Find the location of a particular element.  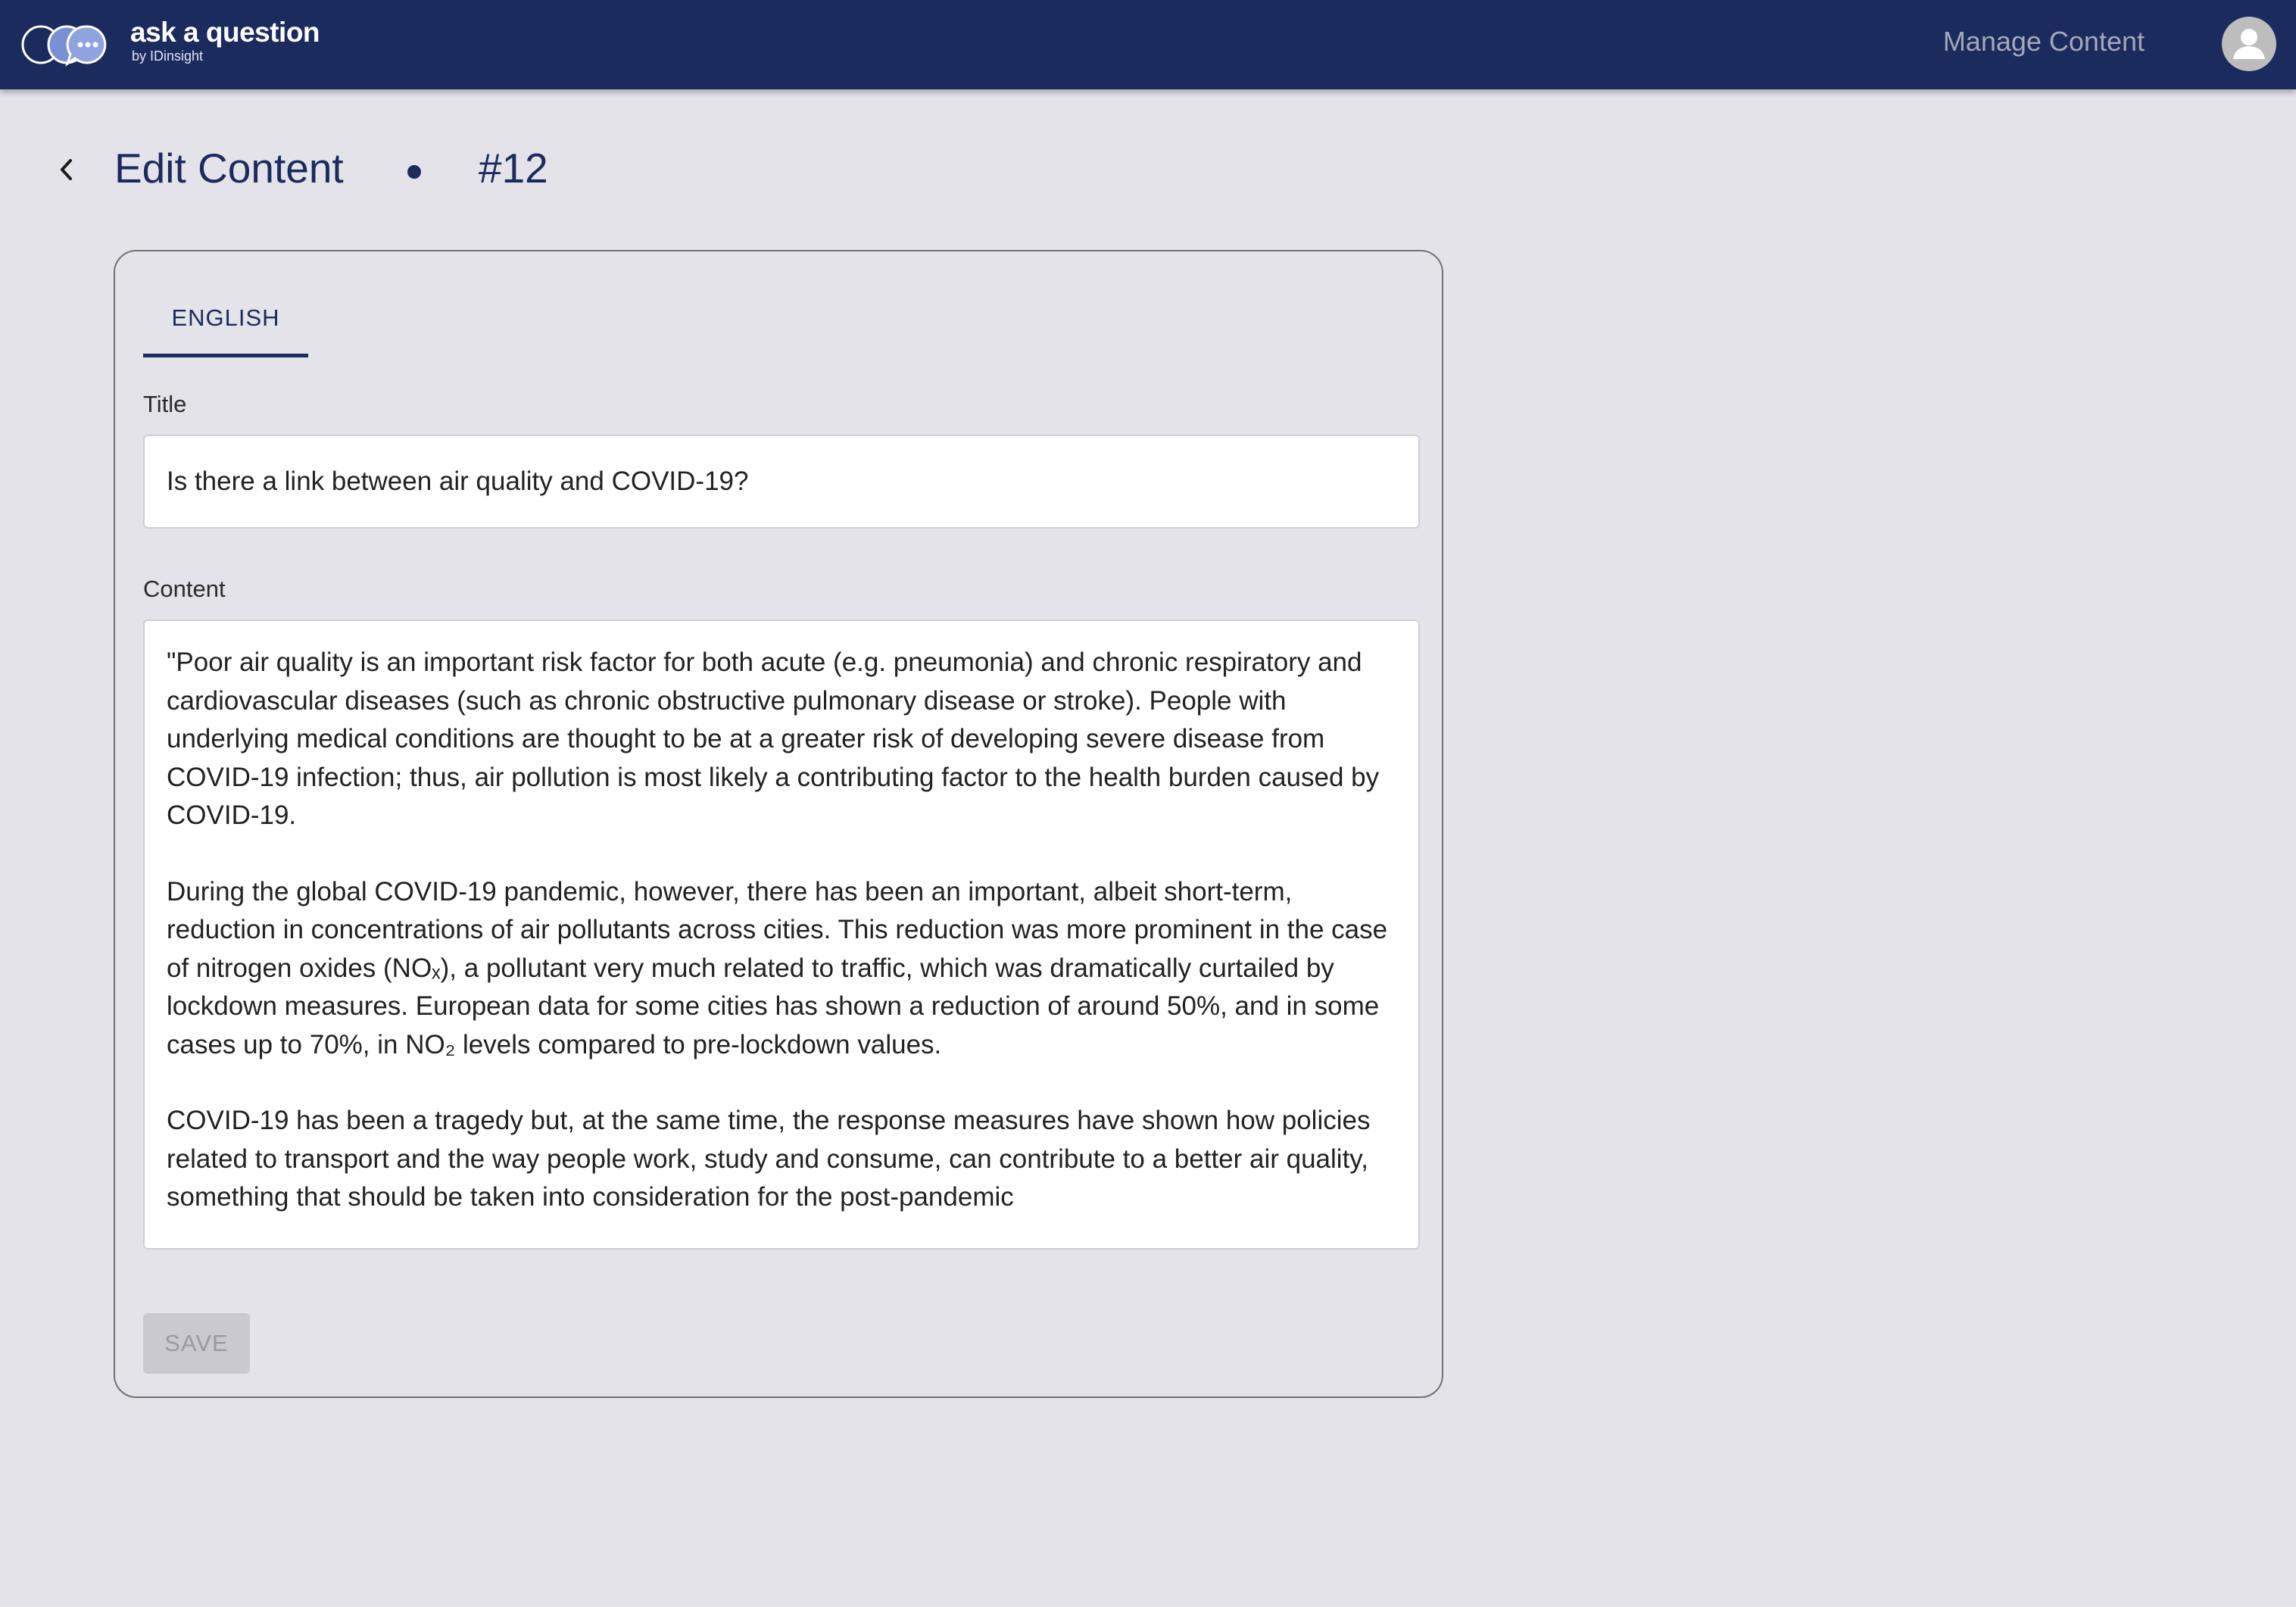

save-button: SAVE is located at coordinates (197, 1343).